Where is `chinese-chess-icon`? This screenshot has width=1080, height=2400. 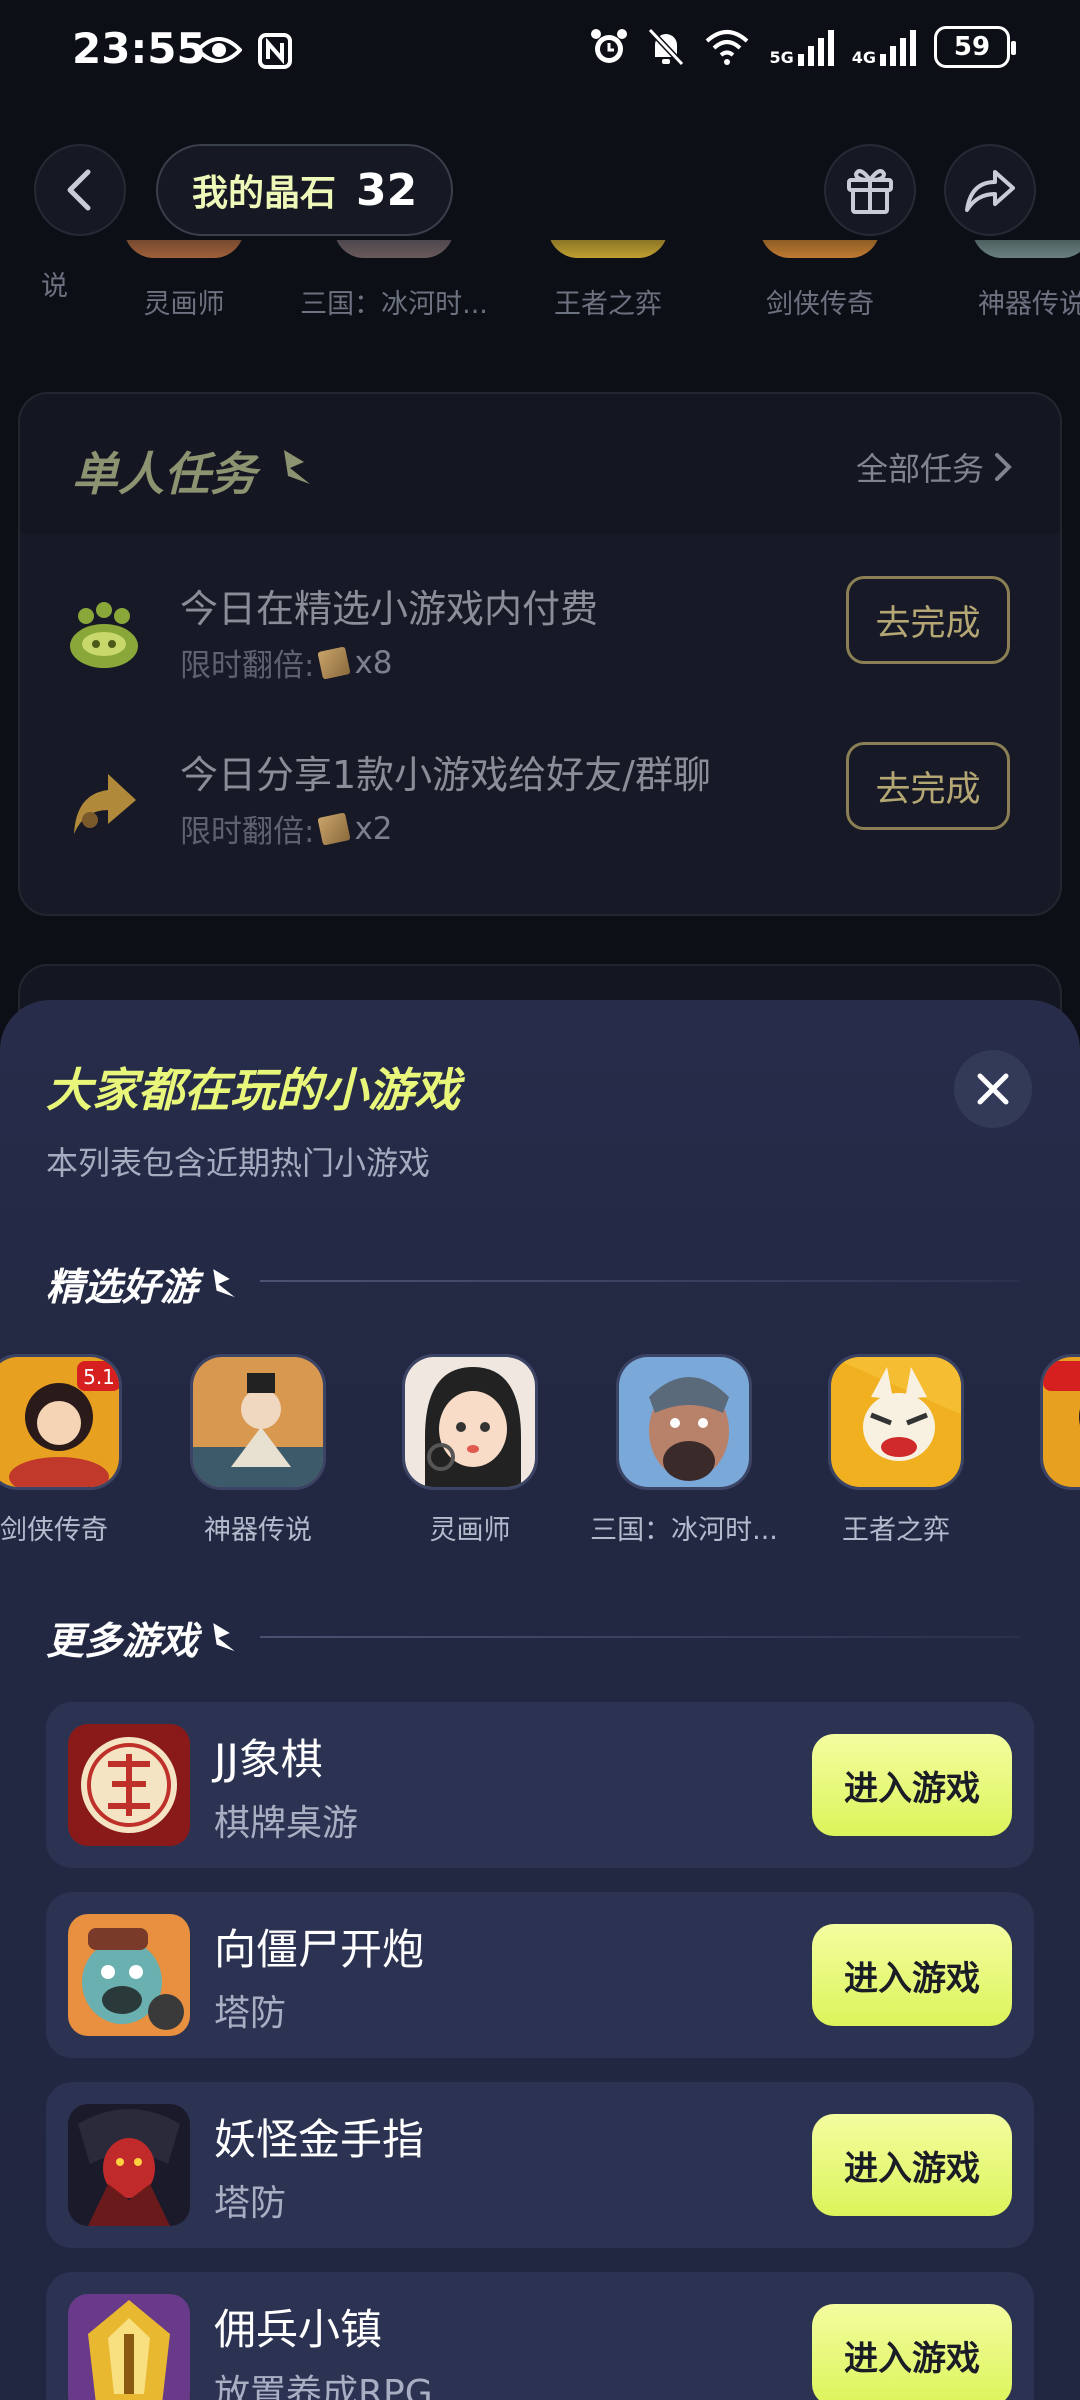 chinese-chess-icon is located at coordinates (129, 1785).